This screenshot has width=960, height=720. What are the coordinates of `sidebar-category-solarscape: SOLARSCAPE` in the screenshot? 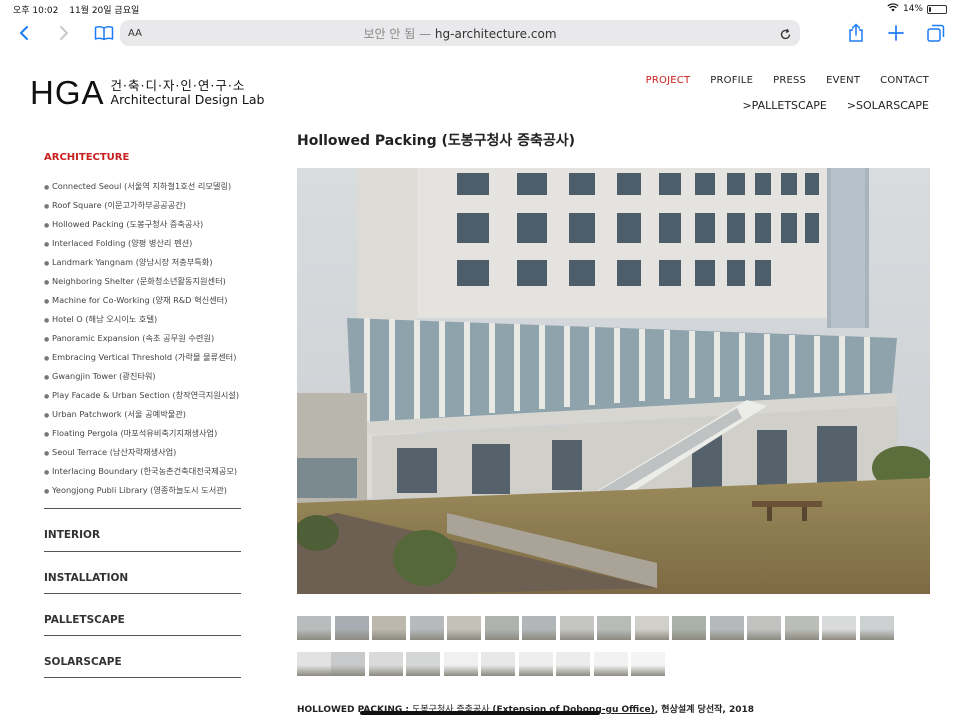 It's located at (142, 656).